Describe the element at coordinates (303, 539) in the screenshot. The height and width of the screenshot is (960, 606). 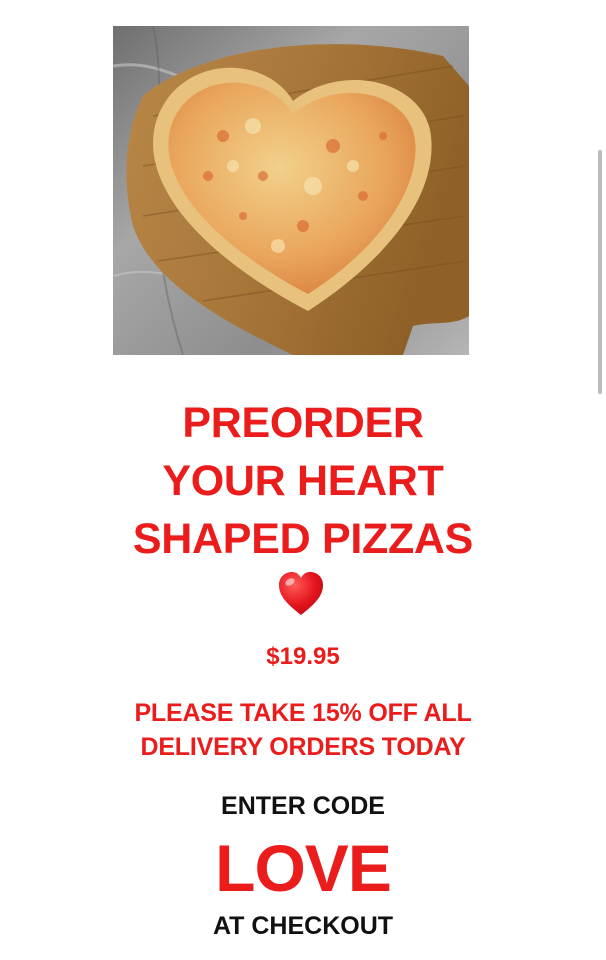
I see `headline-line-3: SHAPED PIZZAS` at that location.